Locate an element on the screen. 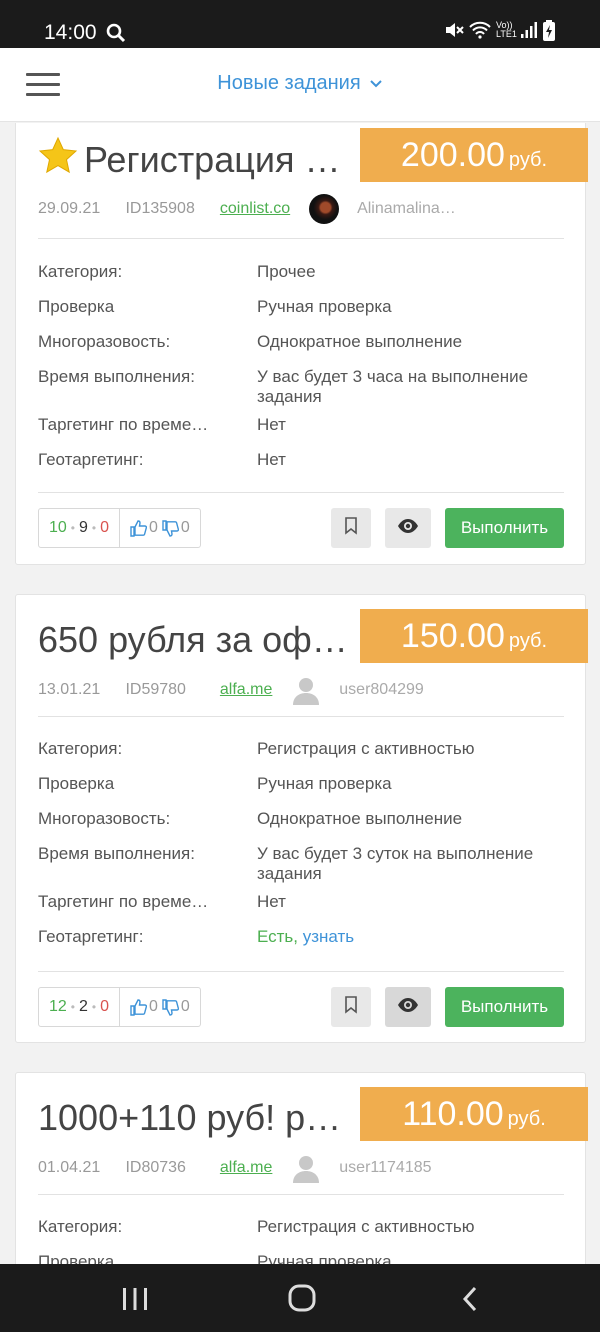  value-duration: У вас будет 3 часа на выполнение задания is located at coordinates (393, 386).